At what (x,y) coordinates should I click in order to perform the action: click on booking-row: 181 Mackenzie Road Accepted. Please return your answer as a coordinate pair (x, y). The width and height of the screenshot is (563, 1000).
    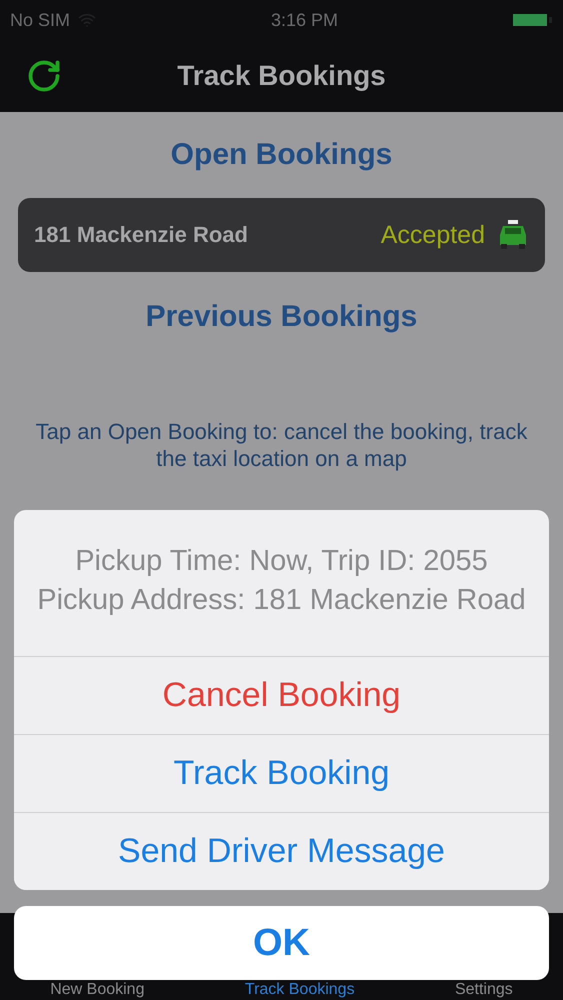
    Looking at the image, I should click on (281, 235).